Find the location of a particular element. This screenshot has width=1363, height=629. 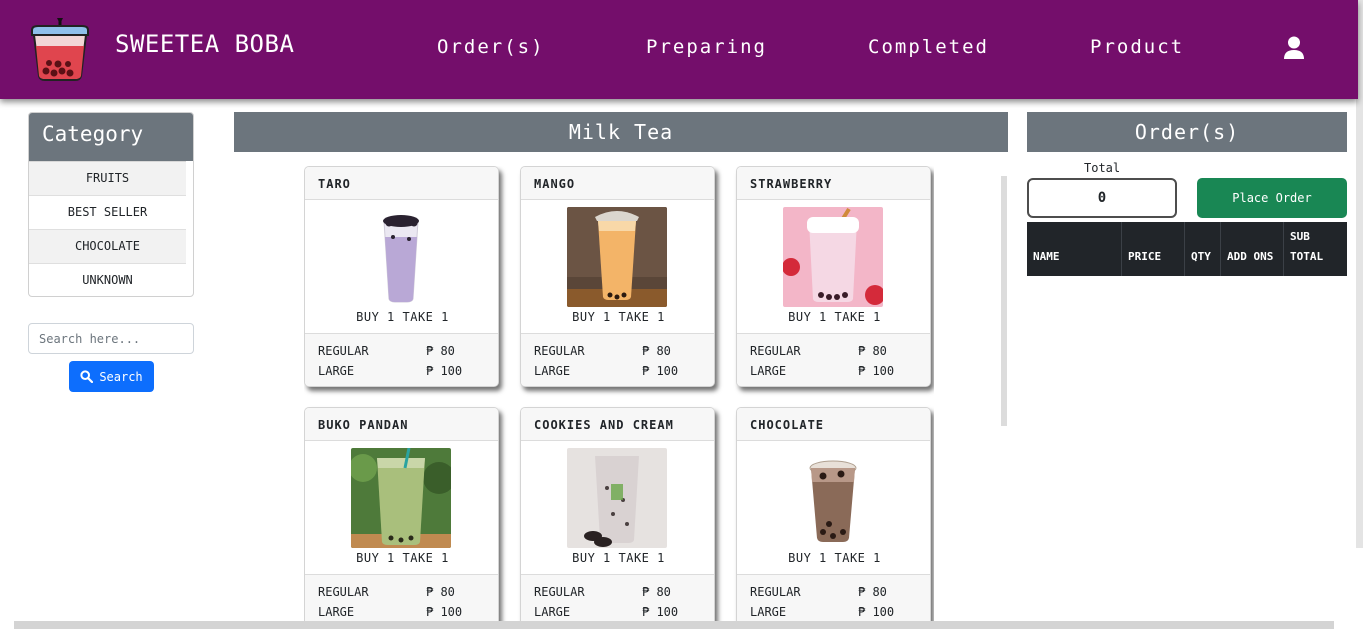

column-sub-total: SUB TOTAL is located at coordinates (1307, 246).